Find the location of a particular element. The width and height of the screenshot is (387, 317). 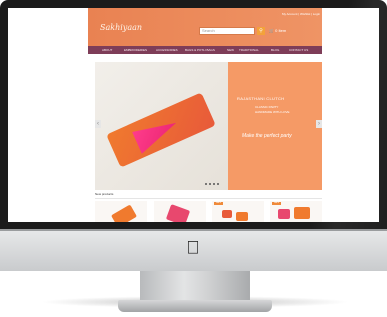

search-button: ⚲ is located at coordinates (261, 31).